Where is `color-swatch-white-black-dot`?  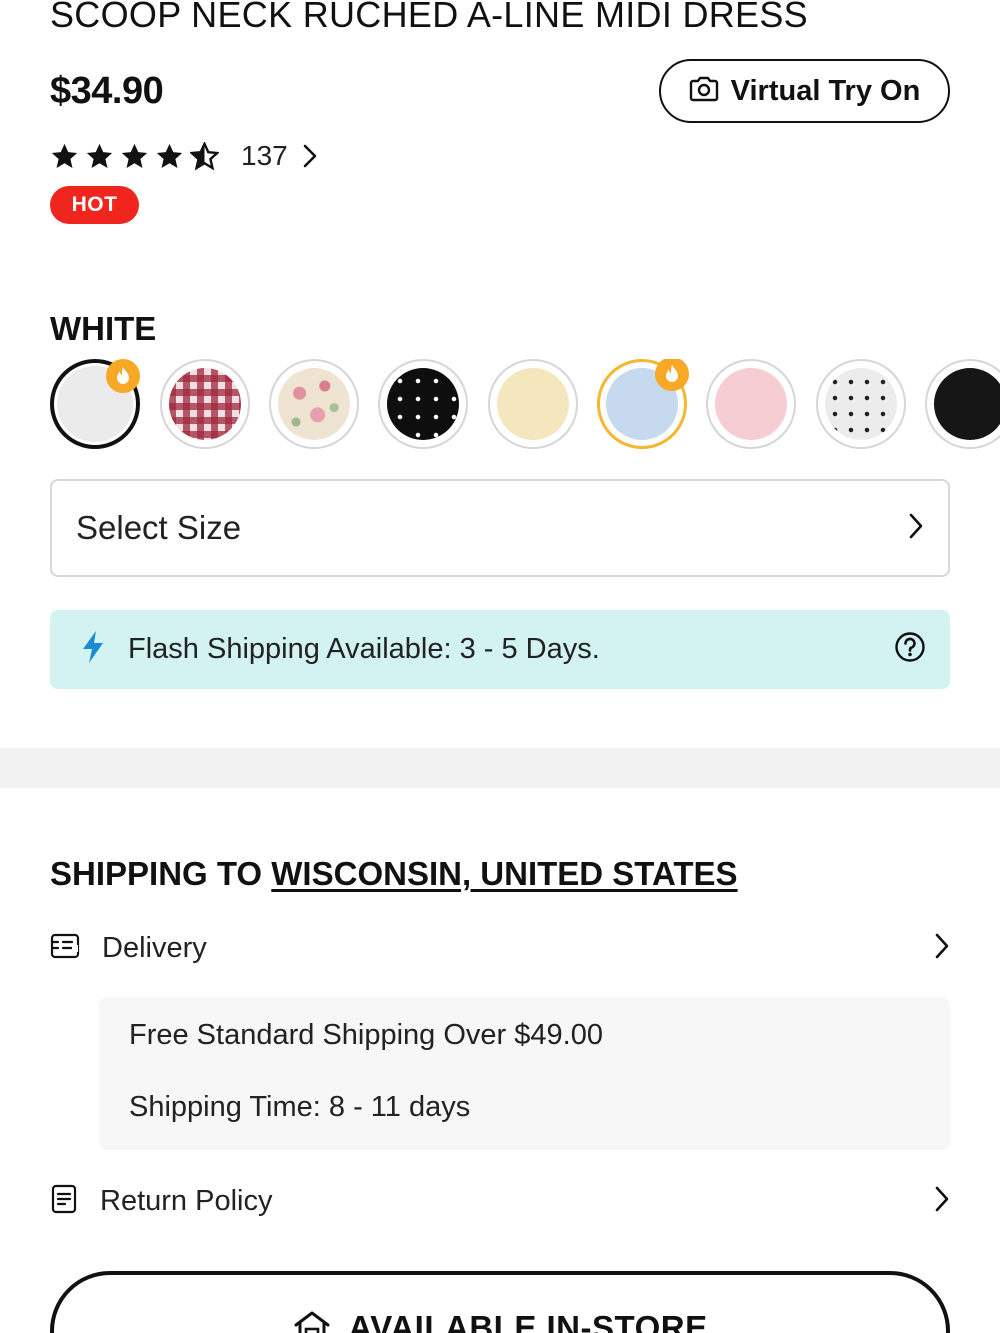
color-swatch-white-black-dot is located at coordinates (861, 404).